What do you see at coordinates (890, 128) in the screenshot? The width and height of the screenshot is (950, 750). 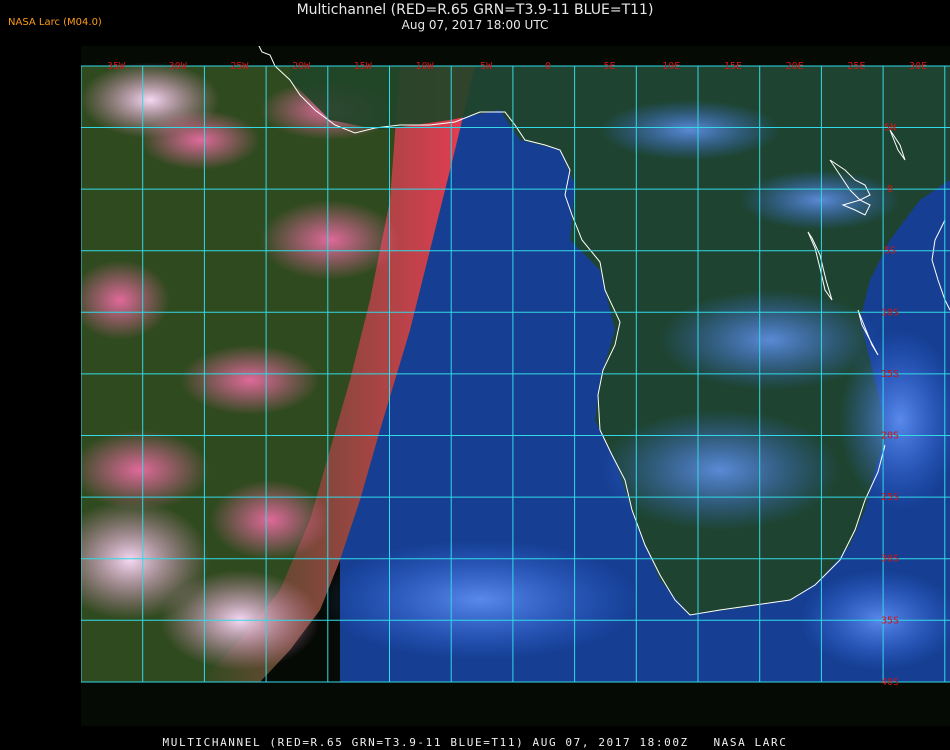 I see `latitude-label: 5N` at bounding box center [890, 128].